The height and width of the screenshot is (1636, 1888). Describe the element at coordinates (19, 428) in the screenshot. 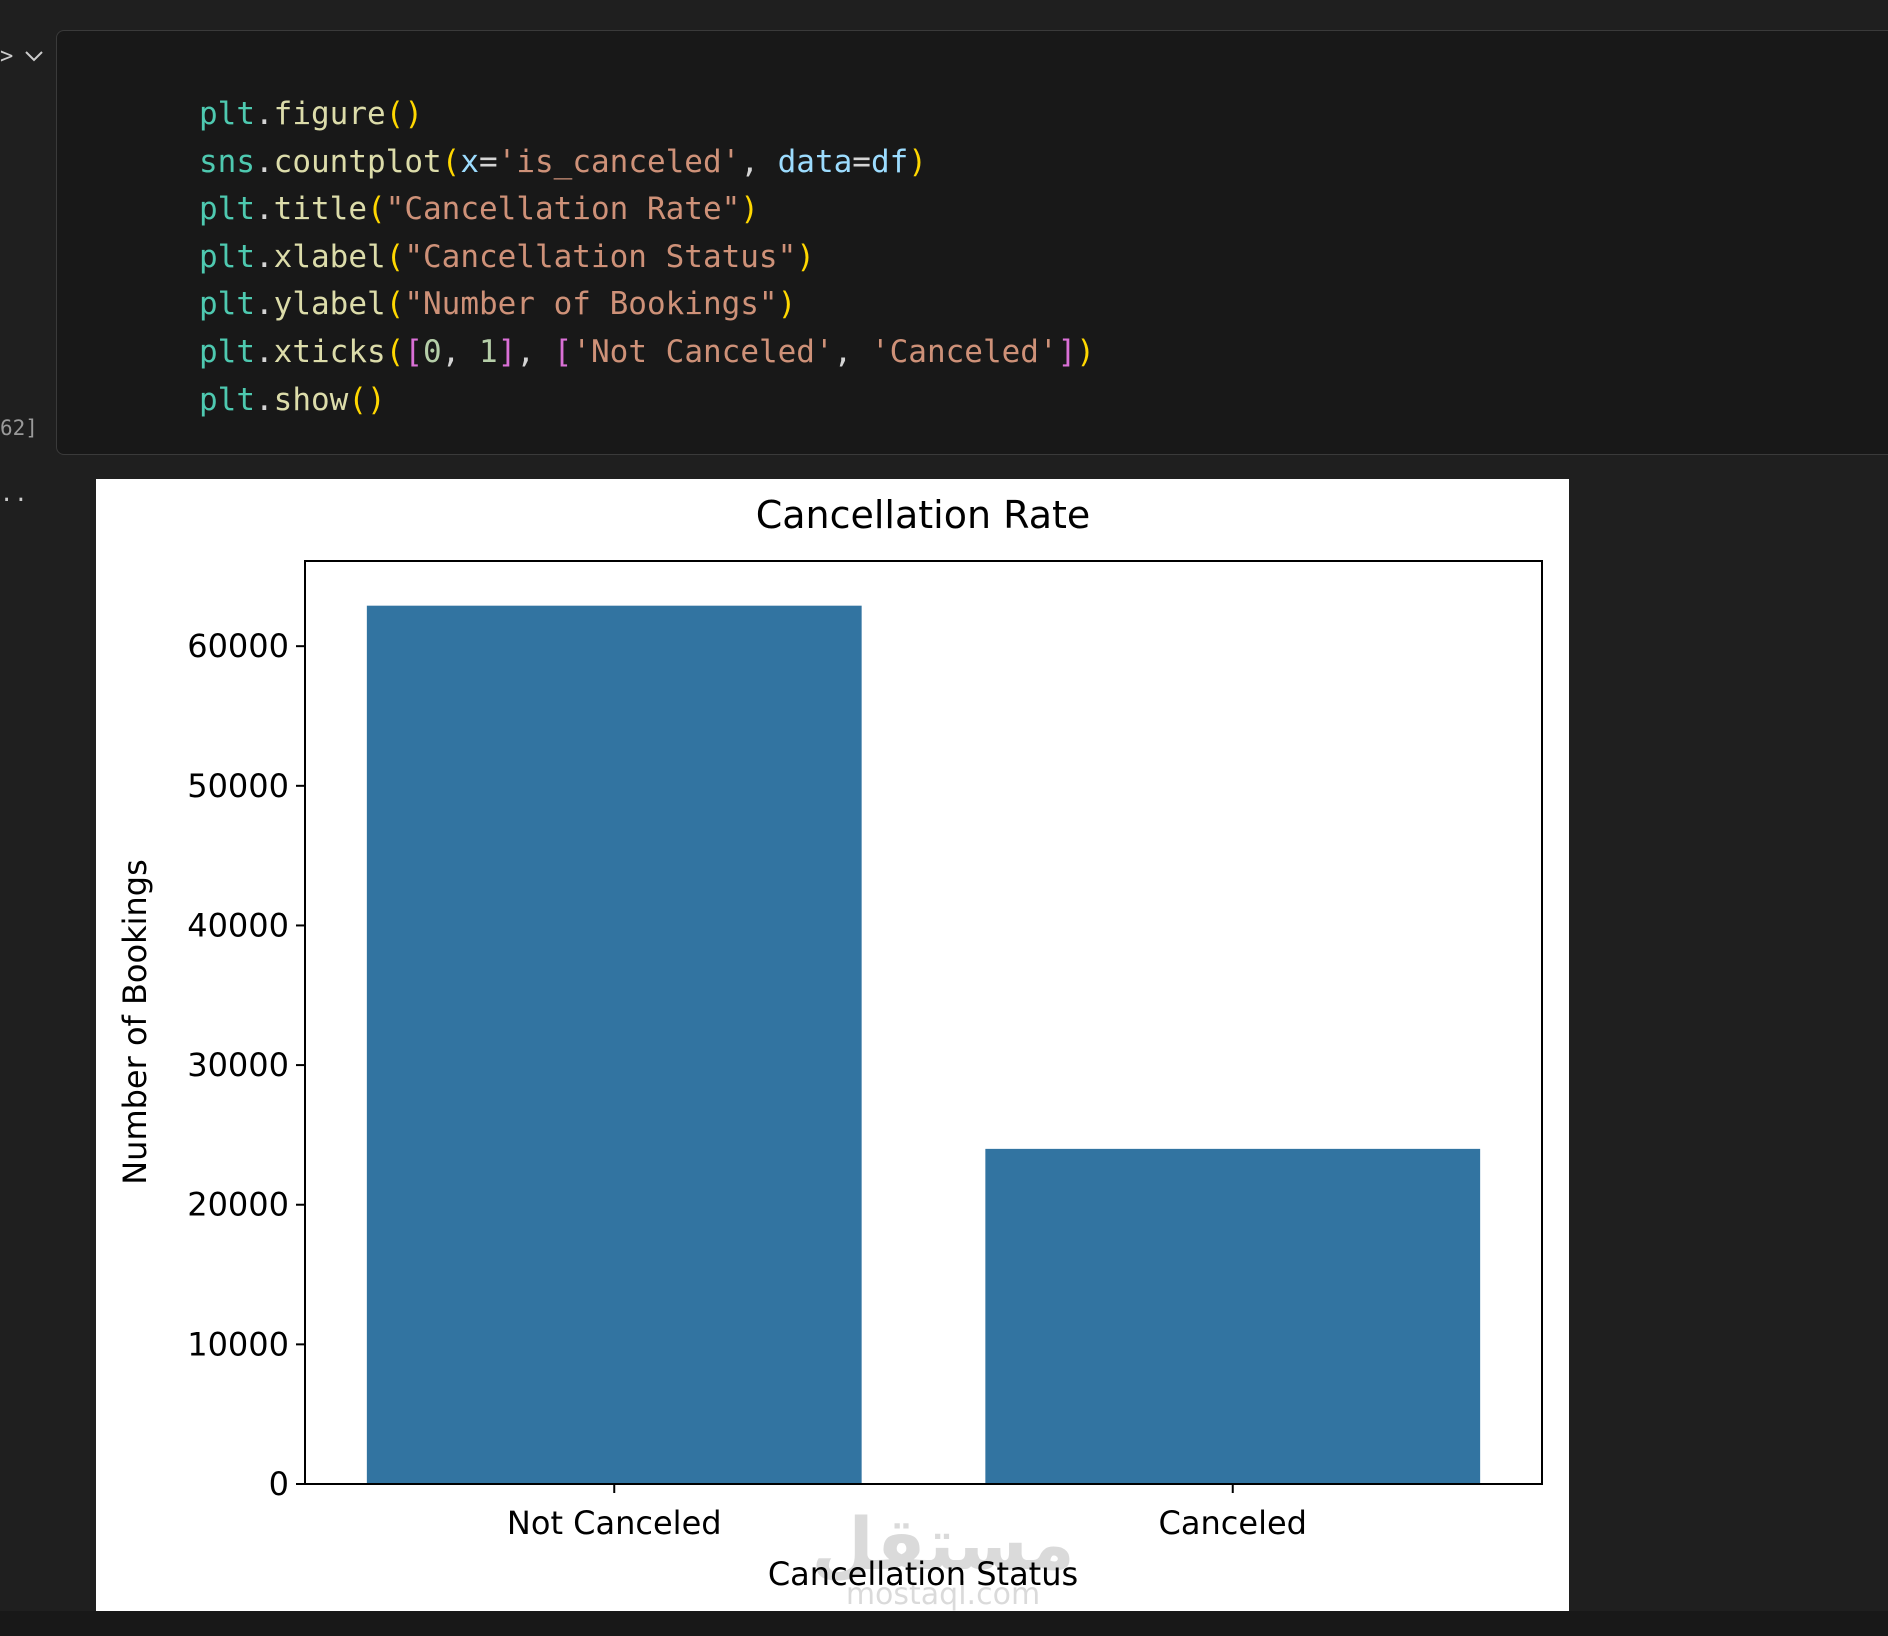

I see `execution-count: 62]` at that location.